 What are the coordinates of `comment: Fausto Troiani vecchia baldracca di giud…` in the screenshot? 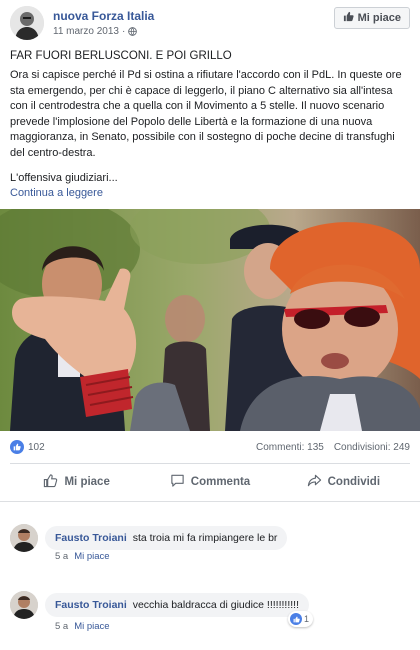 It's located at (210, 611).